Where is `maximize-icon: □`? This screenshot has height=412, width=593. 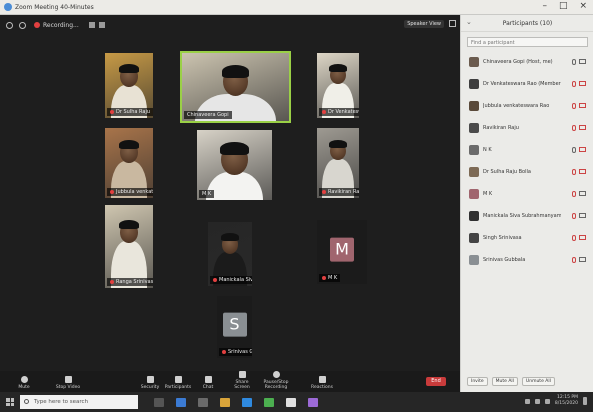
maximize-icon: □ is located at coordinates (563, 6).